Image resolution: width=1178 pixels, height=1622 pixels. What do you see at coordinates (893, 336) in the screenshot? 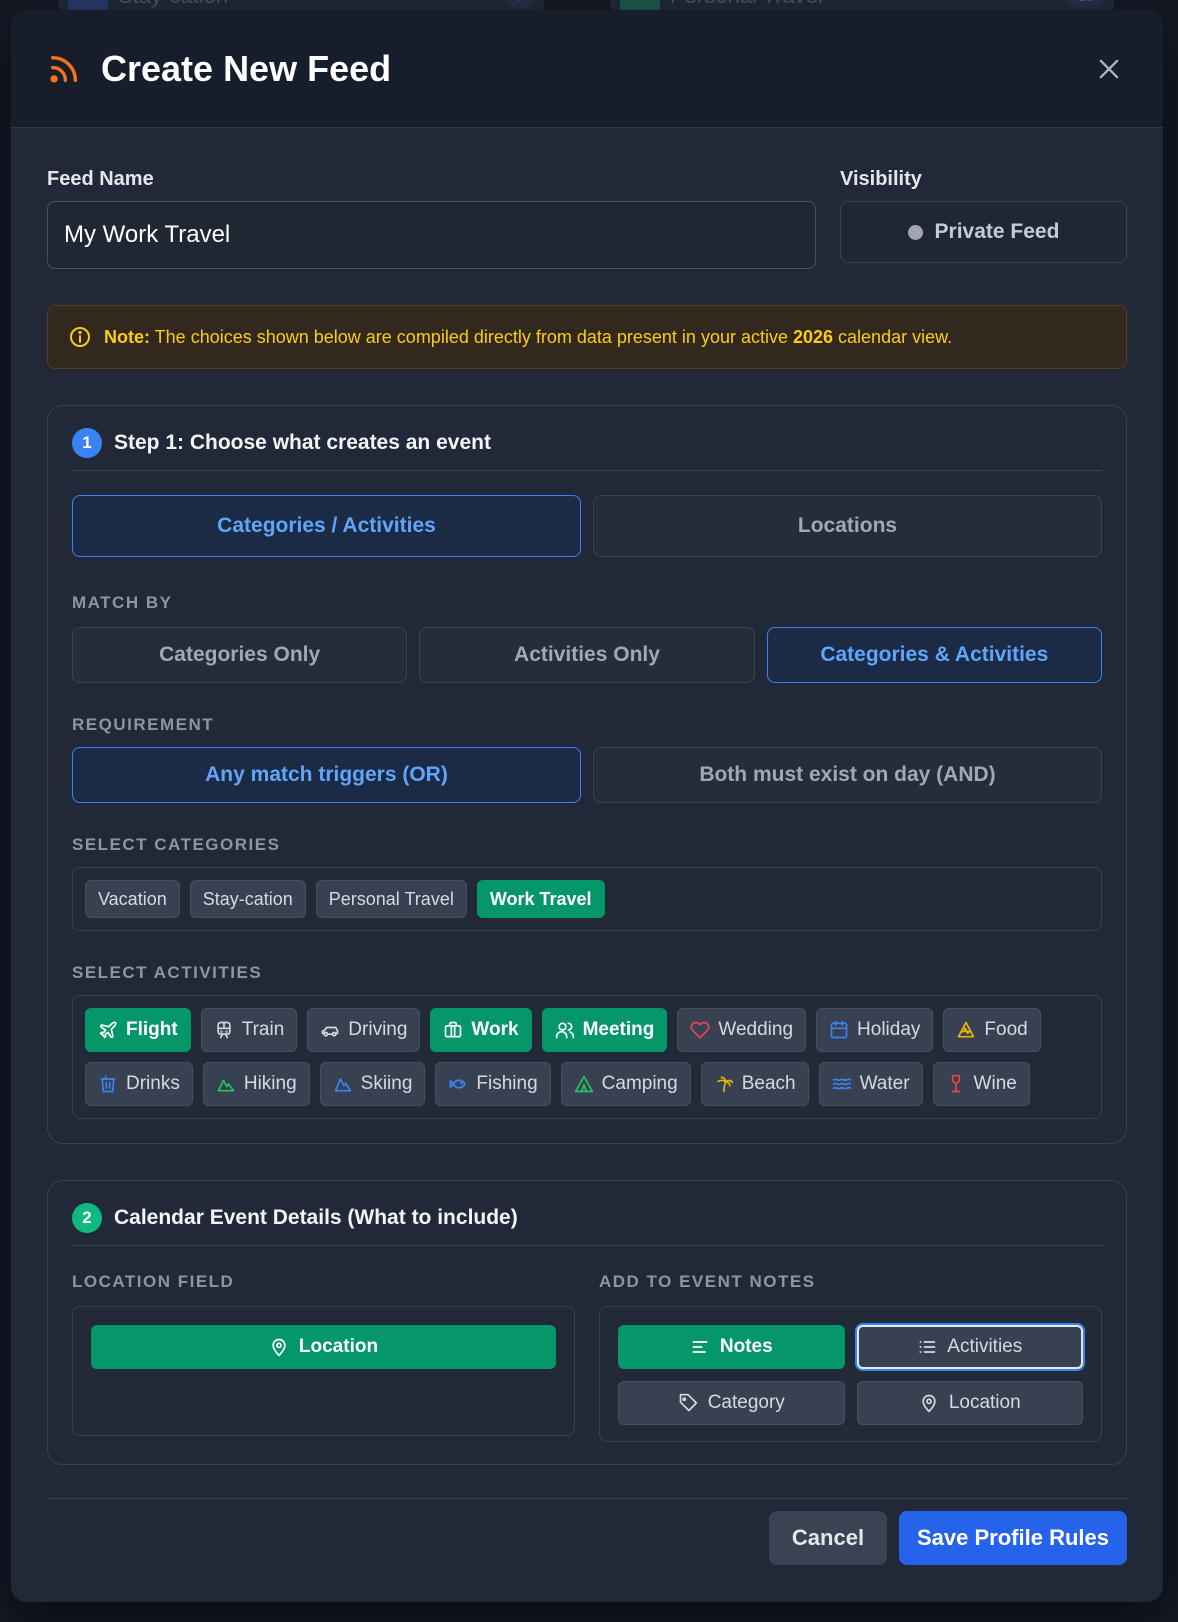
I see `note-text-after: calendar view.` at bounding box center [893, 336].